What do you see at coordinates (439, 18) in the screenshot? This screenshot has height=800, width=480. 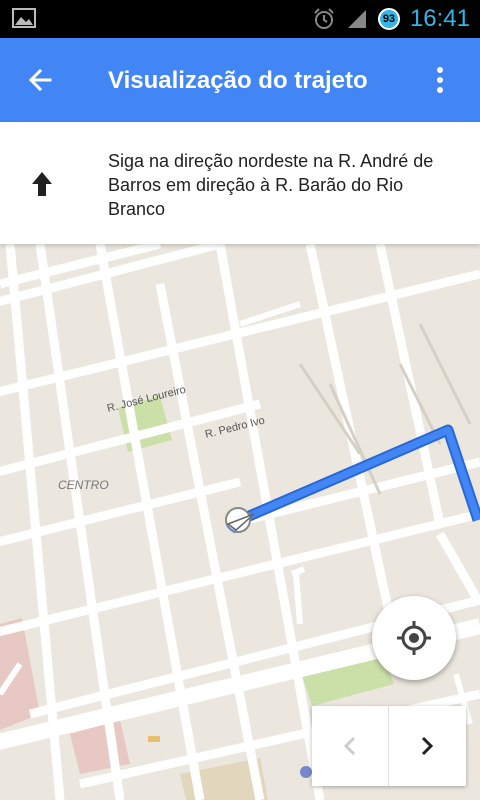 I see `clock: 16:41` at bounding box center [439, 18].